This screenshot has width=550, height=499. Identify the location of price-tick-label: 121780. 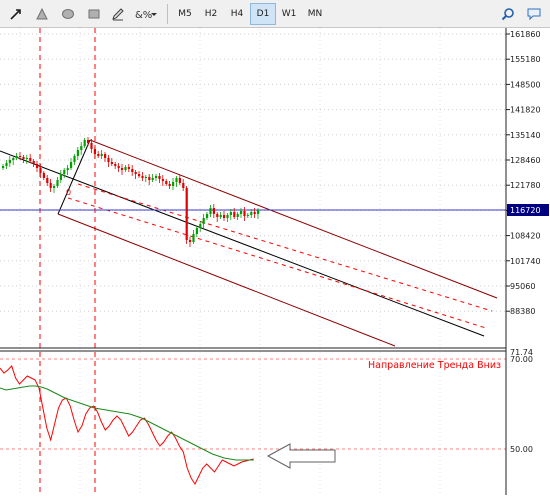
(525, 185).